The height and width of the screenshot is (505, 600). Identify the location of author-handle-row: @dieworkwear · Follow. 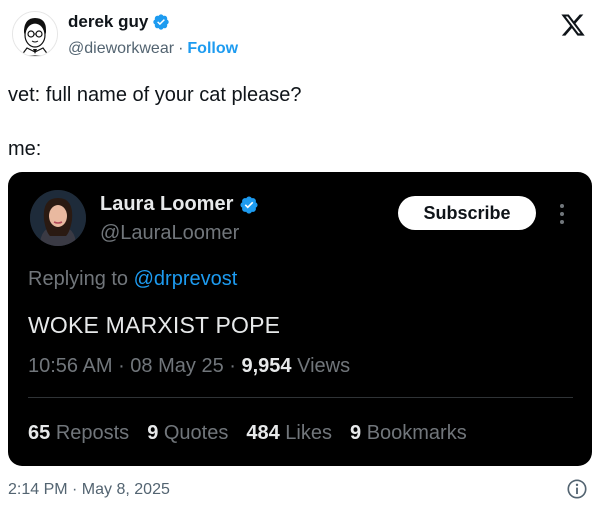
(153, 49).